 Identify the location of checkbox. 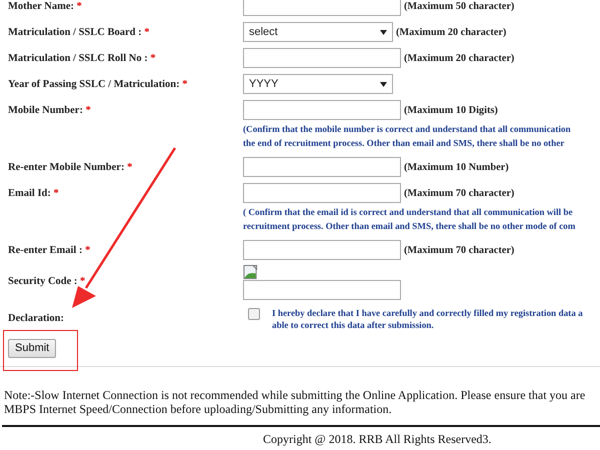
(254, 314).